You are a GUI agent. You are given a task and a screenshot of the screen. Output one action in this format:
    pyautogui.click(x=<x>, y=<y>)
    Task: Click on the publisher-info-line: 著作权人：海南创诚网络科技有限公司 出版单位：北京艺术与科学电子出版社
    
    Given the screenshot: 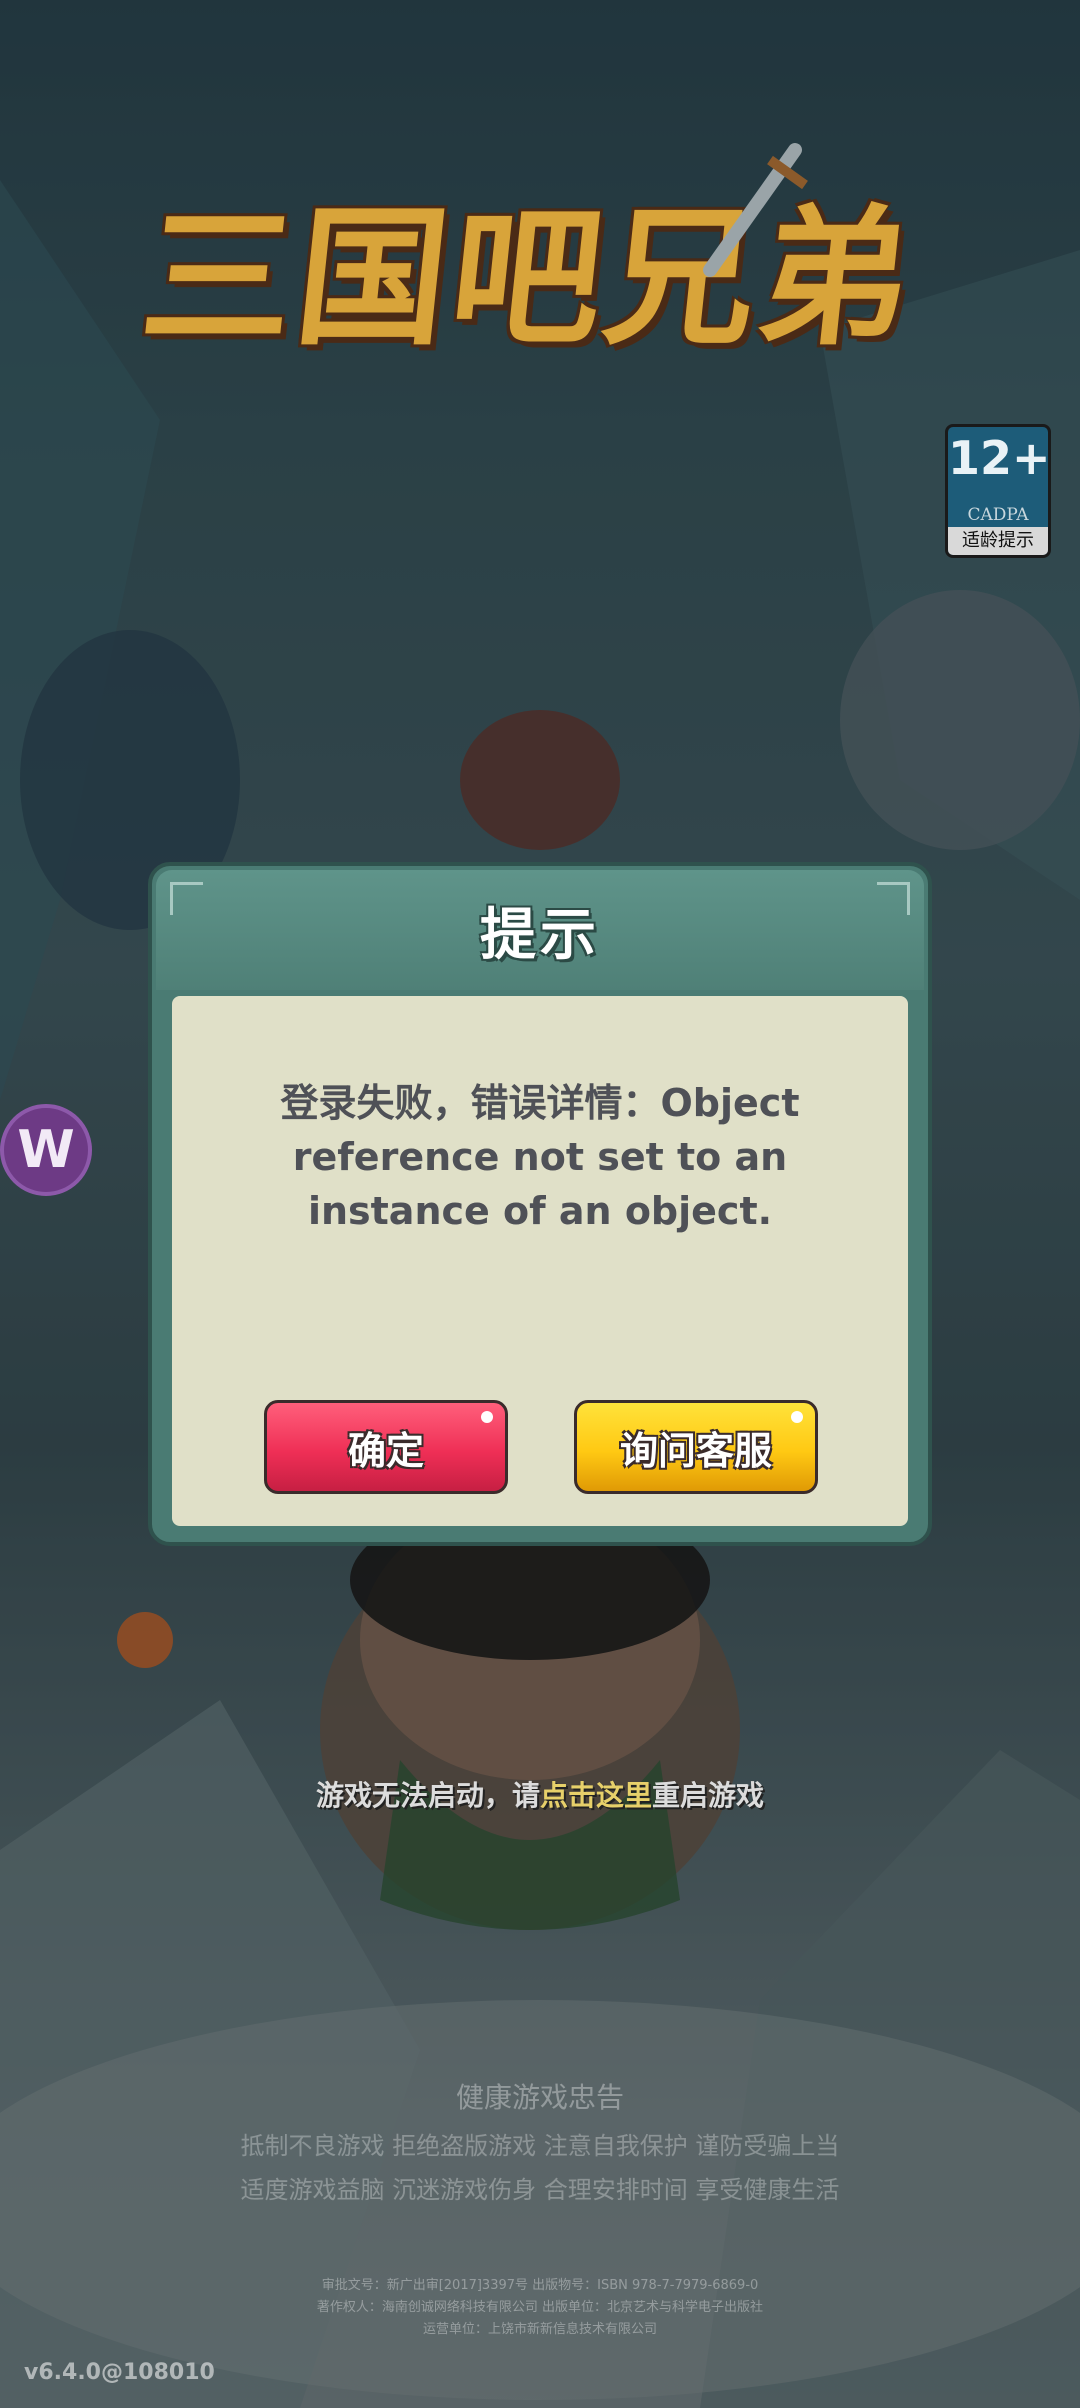 What is the action you would take?
    pyautogui.click(x=540, y=2307)
    